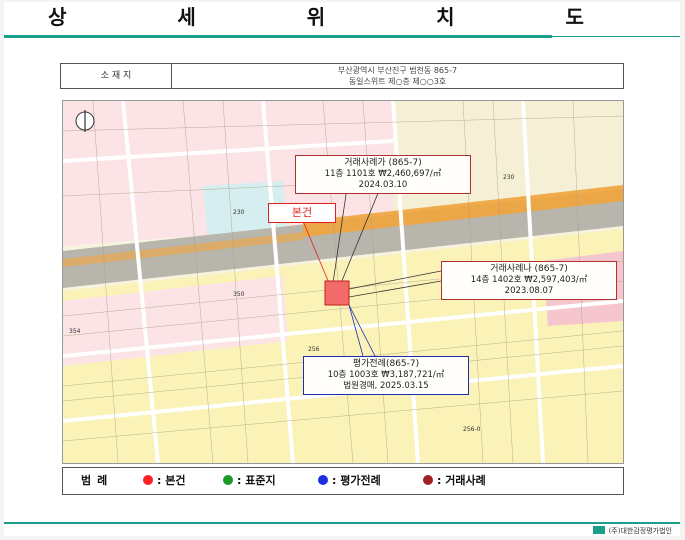 This screenshot has width=685, height=540. What do you see at coordinates (616, 36) in the screenshot?
I see `title-rule-thin` at bounding box center [616, 36].